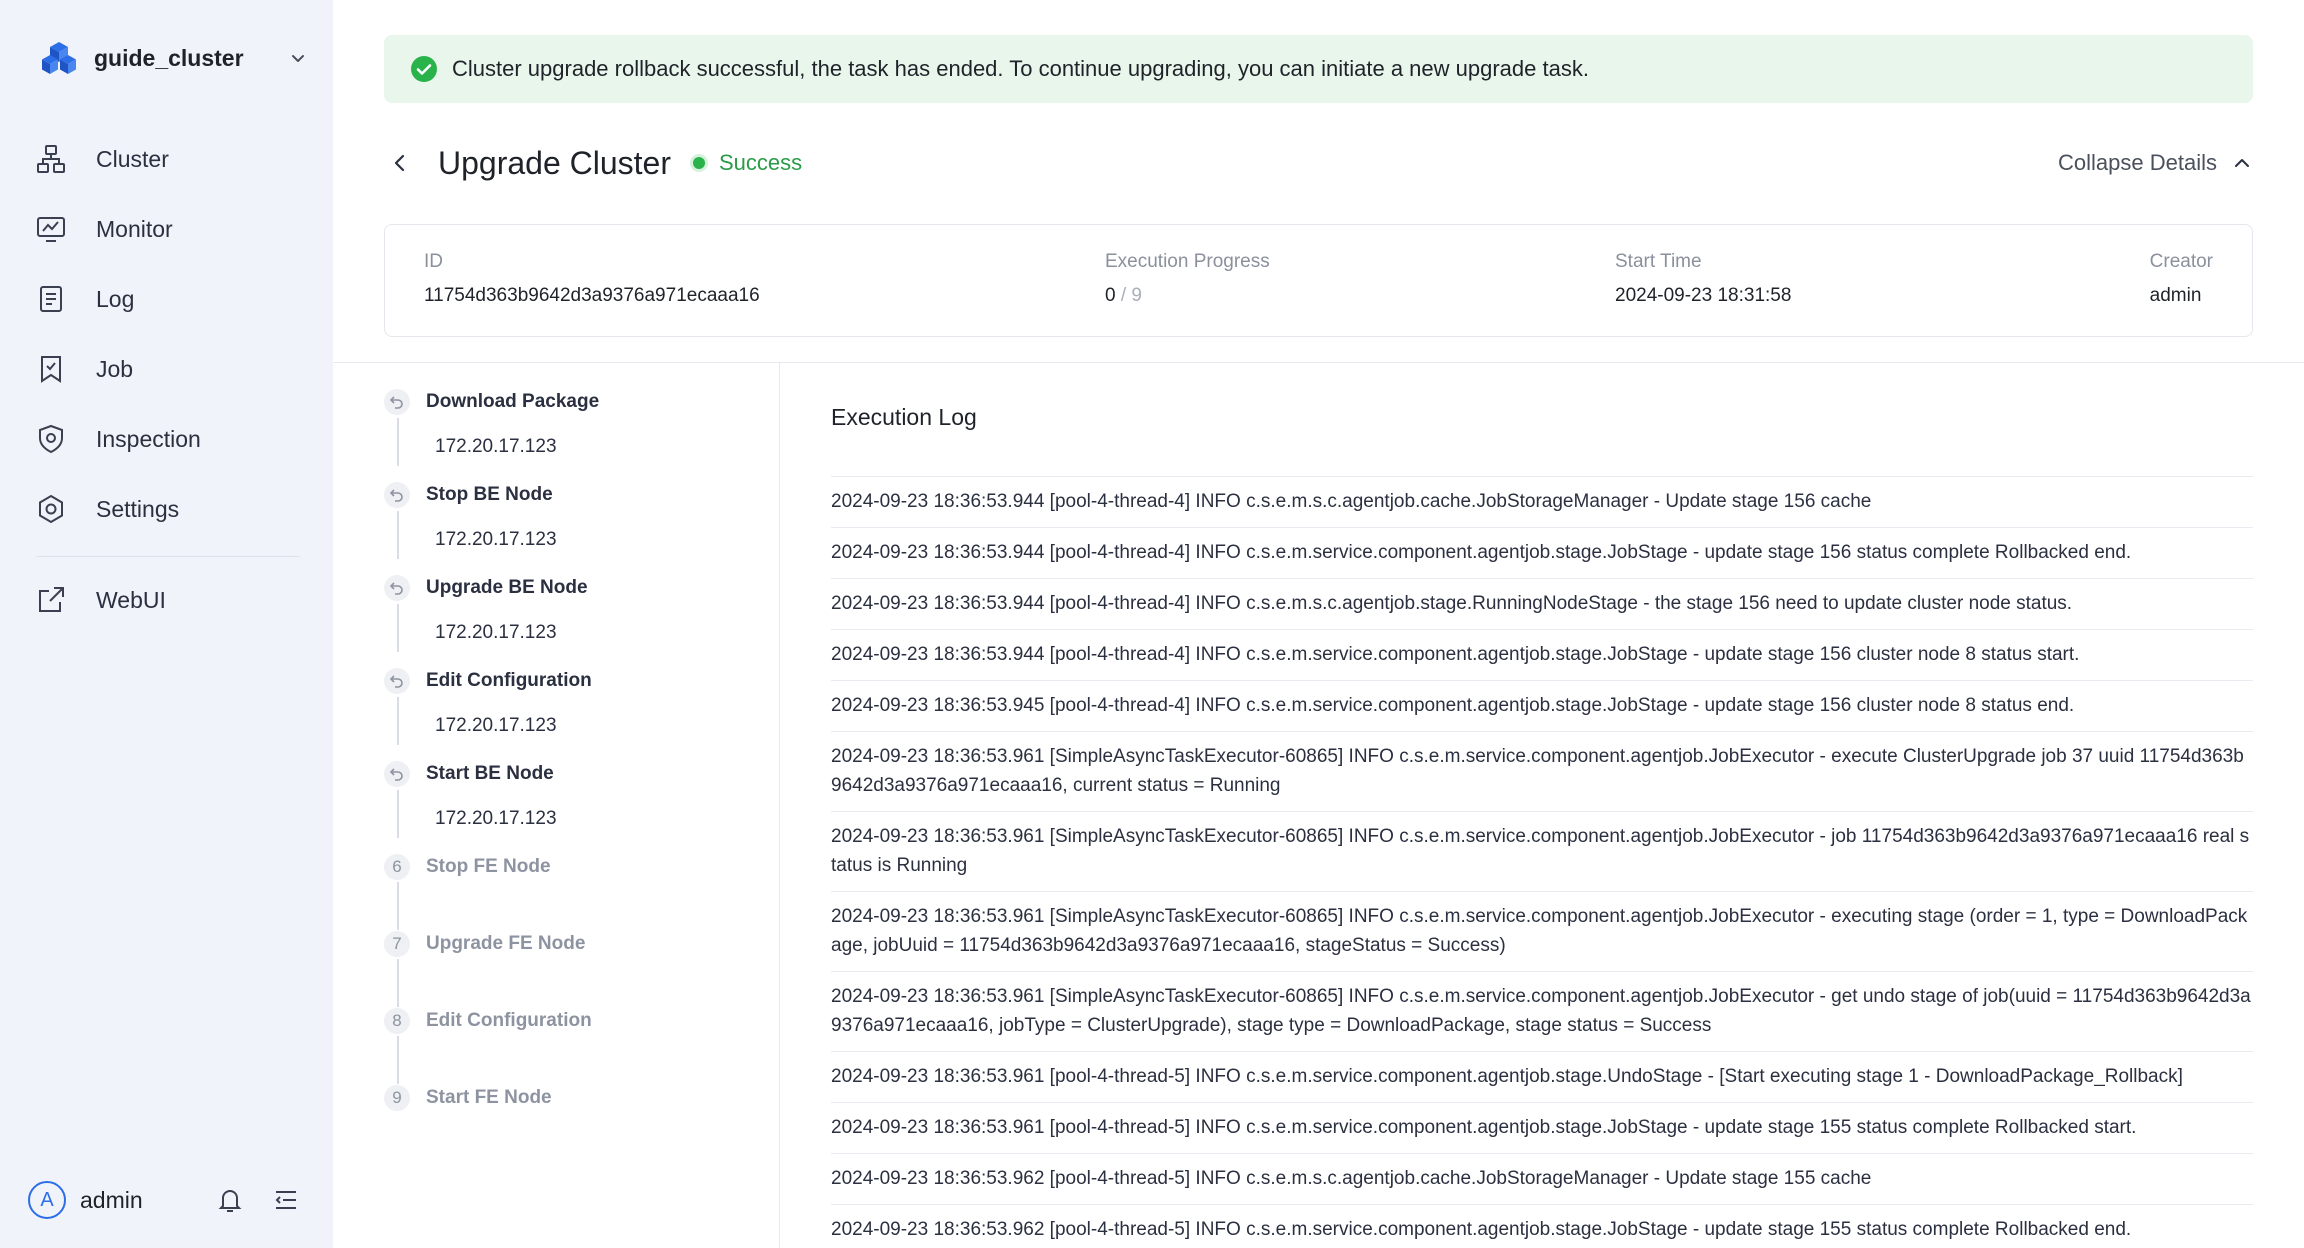  I want to click on step-label: Start BE Node, so click(490, 773).